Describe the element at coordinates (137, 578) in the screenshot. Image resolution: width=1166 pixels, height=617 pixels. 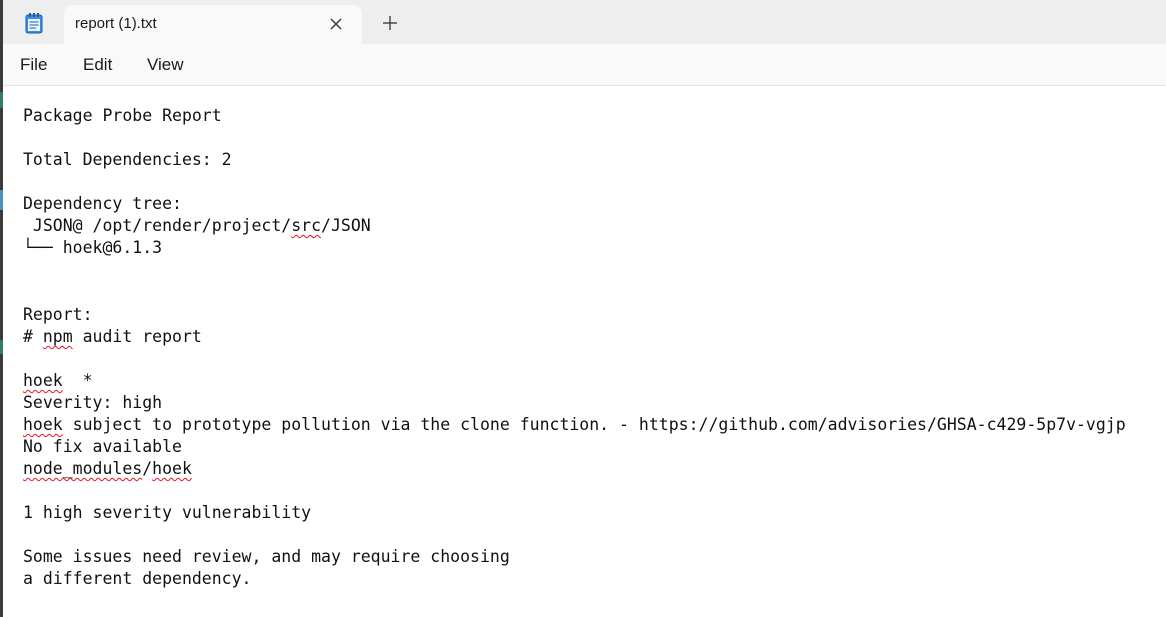
I see `line-different-dep: a different dependency.` at that location.